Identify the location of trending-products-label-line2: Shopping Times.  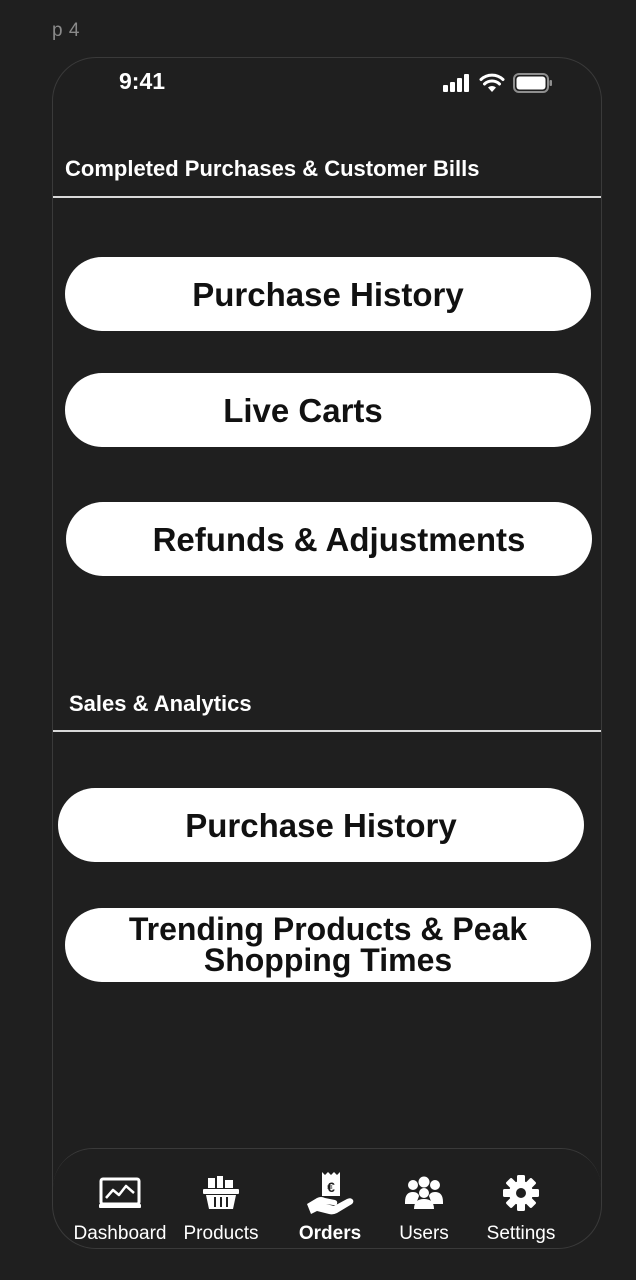
(328, 960).